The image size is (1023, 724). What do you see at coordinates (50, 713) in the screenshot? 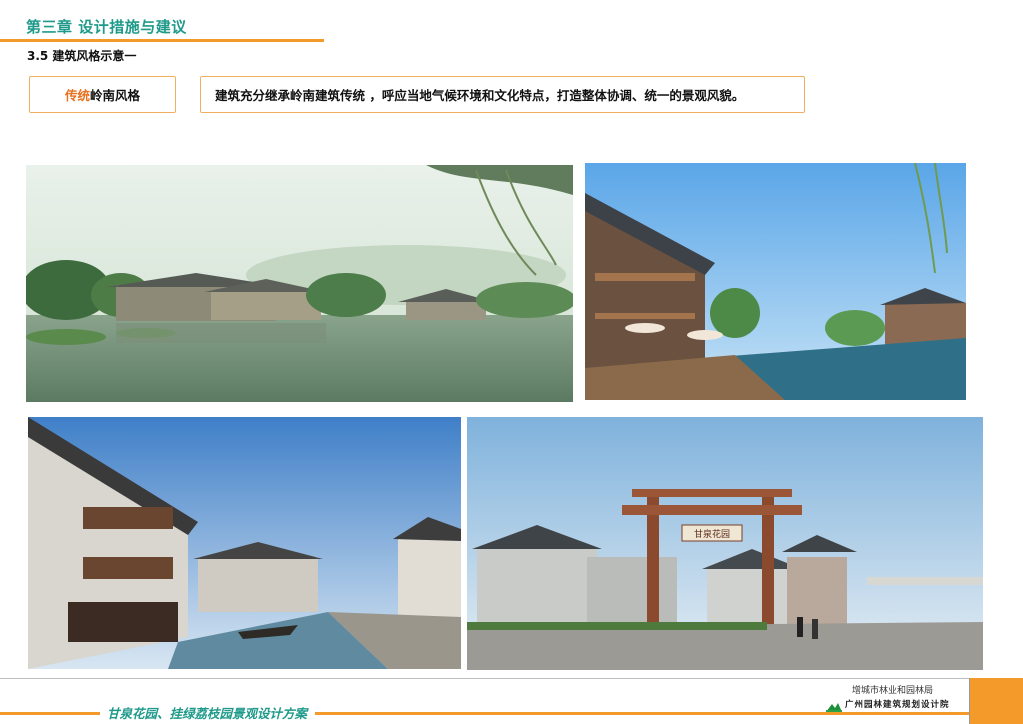
I see `footer-accent-bar-left` at bounding box center [50, 713].